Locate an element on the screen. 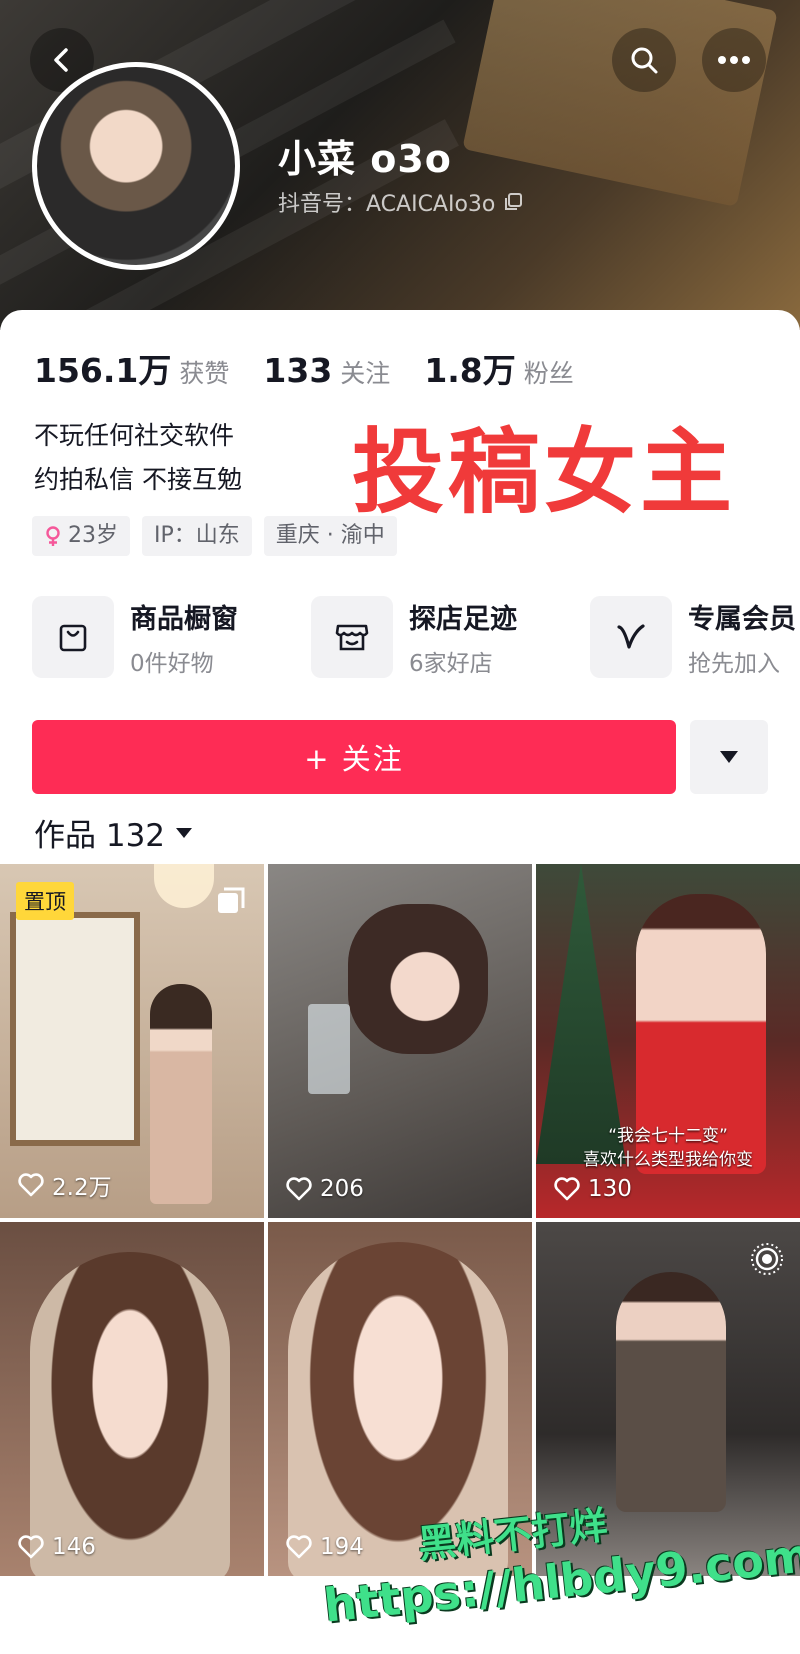 This screenshot has width=800, height=1654. stat-likes-label: 获赞 is located at coordinates (204, 373).